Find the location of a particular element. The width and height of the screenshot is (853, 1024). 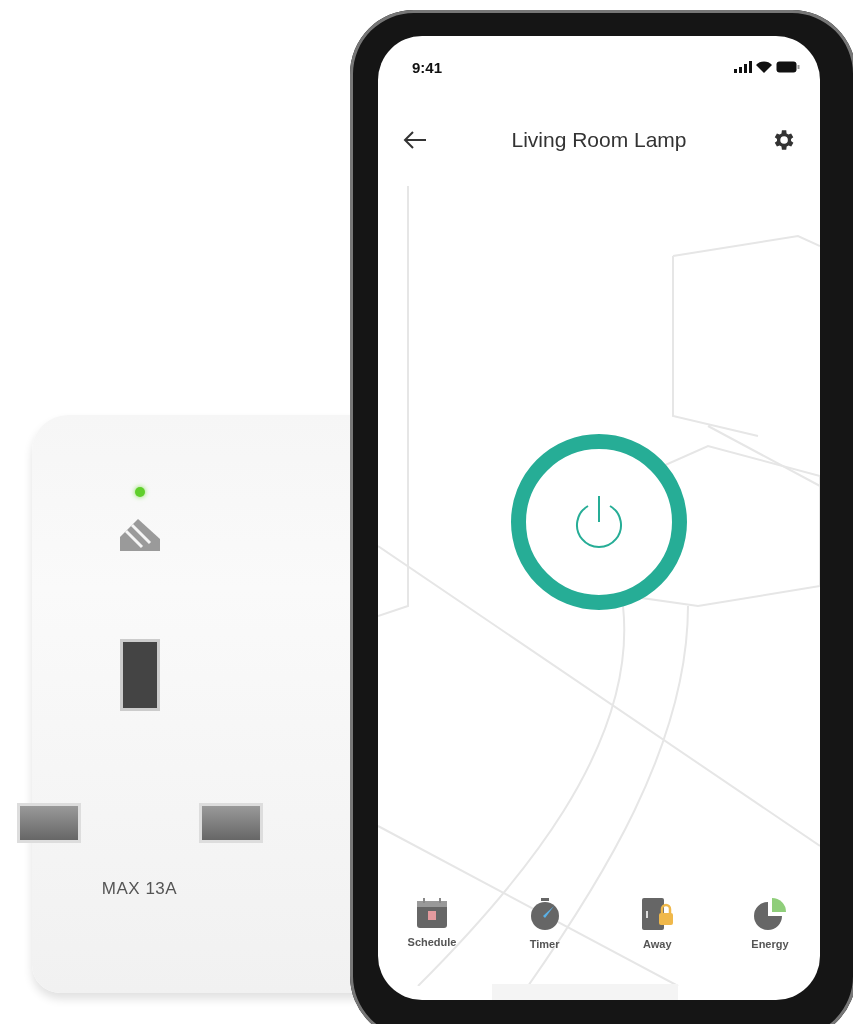

wifi-icon is located at coordinates (764, 67).